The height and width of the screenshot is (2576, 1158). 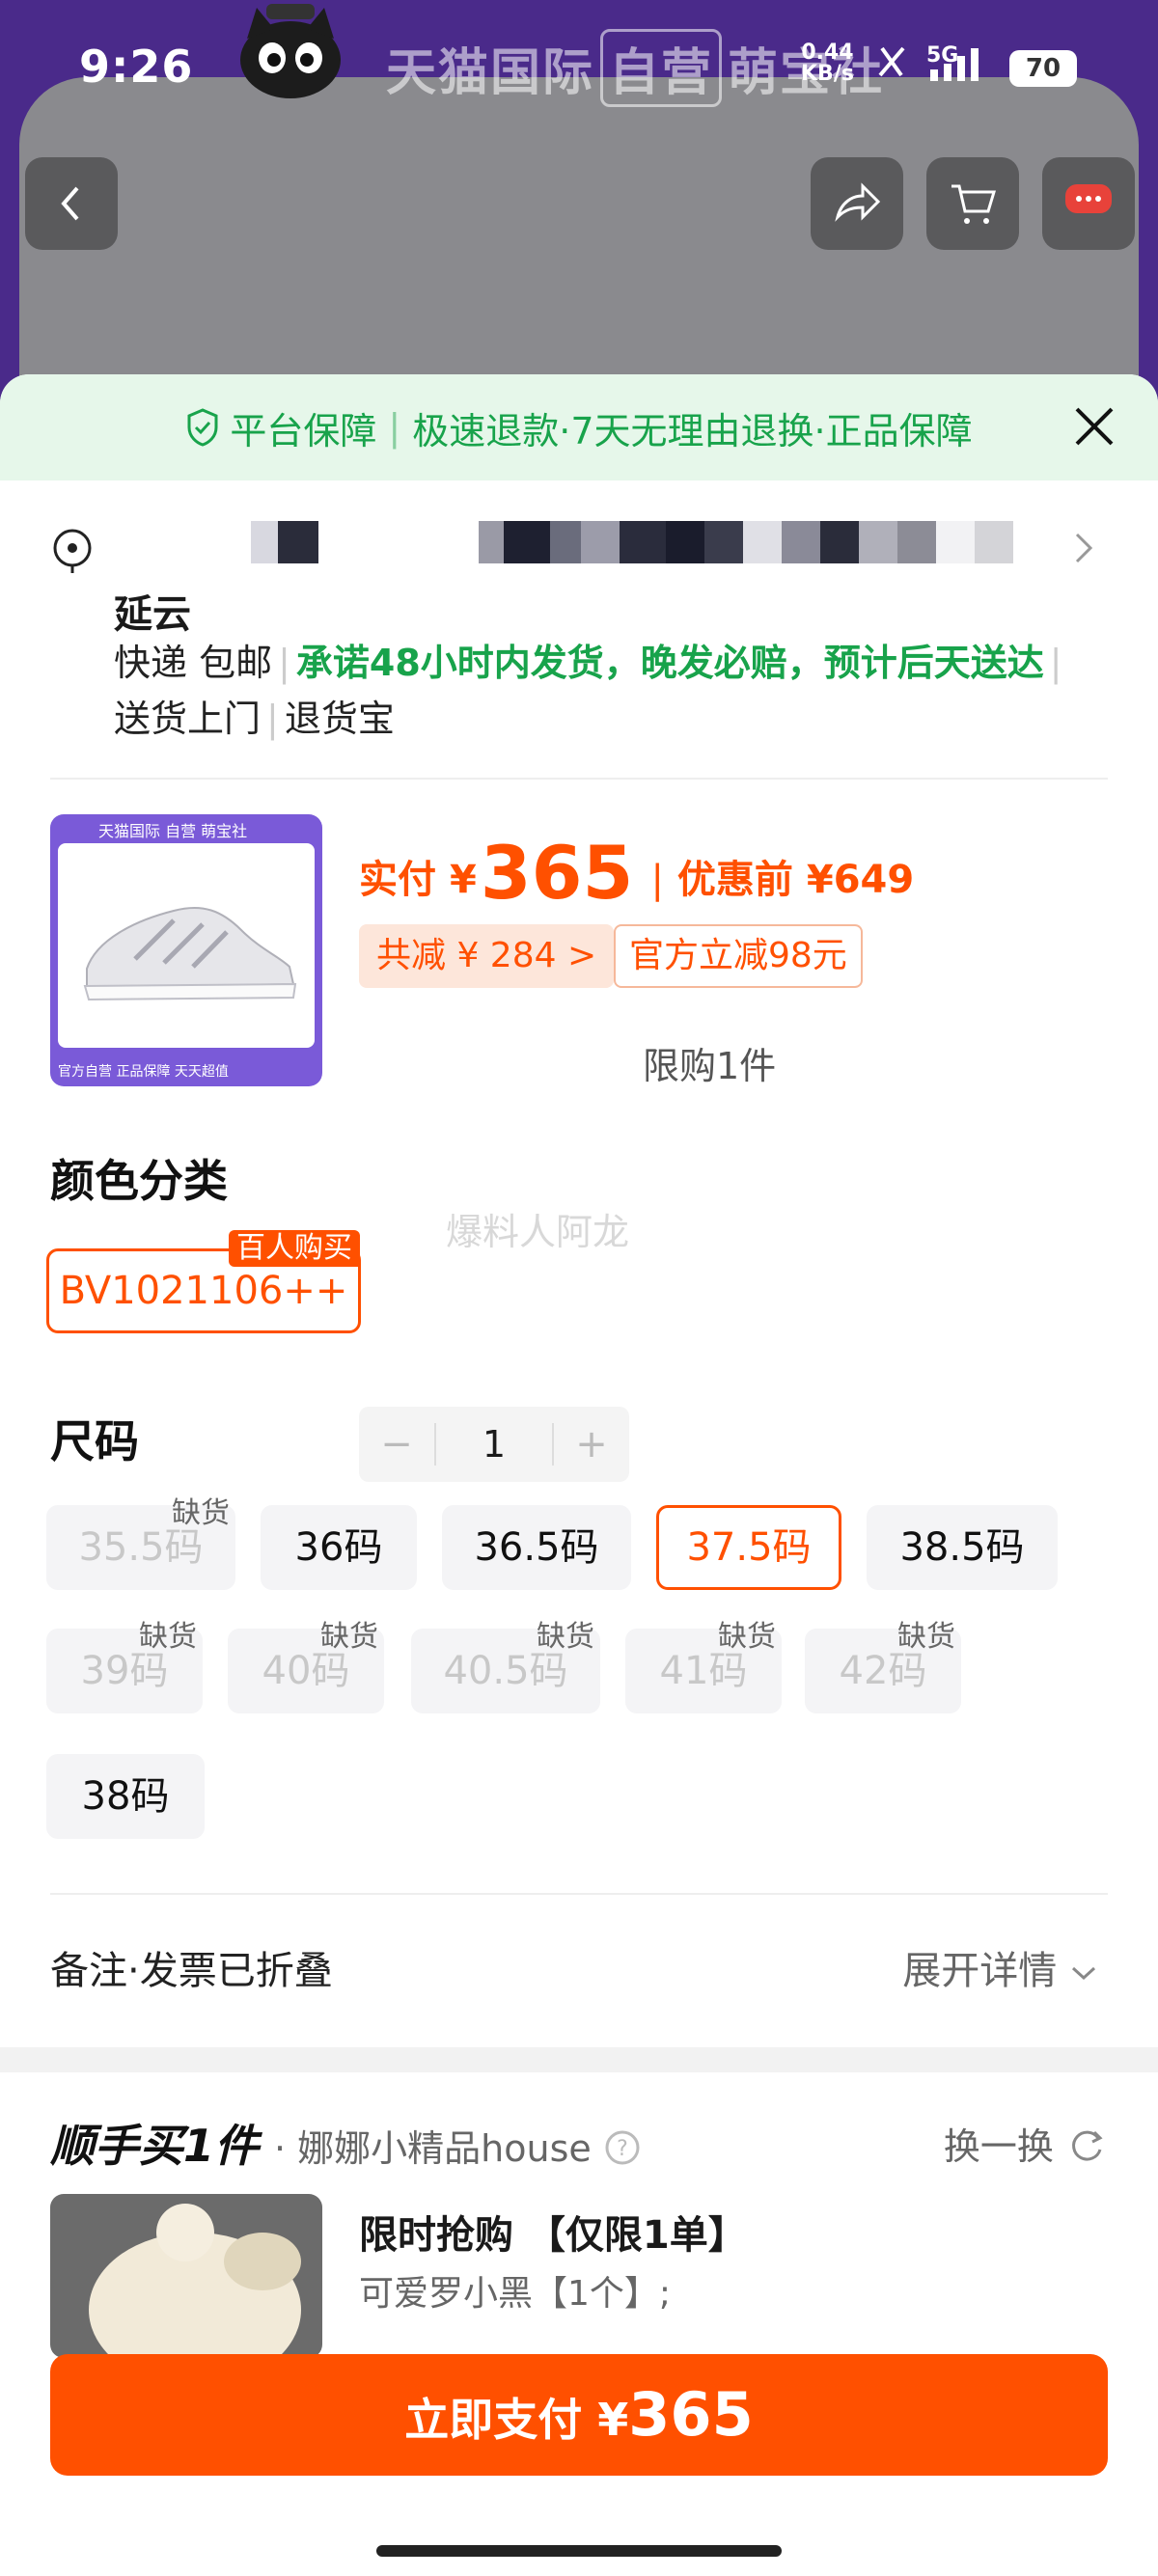 I want to click on official-discount-badge: 官方立减98元, so click(x=738, y=956).